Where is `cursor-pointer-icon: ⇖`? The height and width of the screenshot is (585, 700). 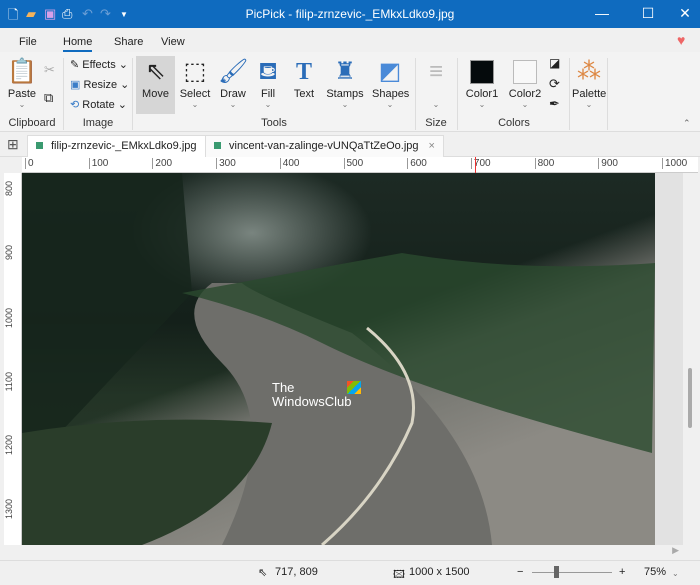 cursor-pointer-icon: ⇖ is located at coordinates (263, 573).